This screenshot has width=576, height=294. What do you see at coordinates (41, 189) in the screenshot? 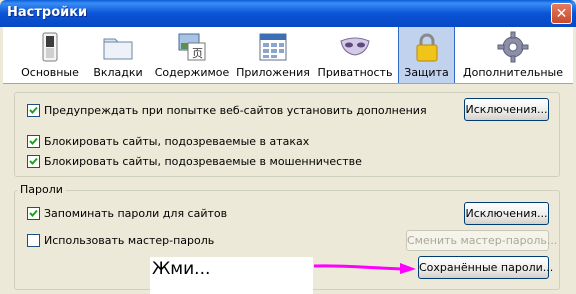
I see `passwords-legend: Пароли` at bounding box center [41, 189].